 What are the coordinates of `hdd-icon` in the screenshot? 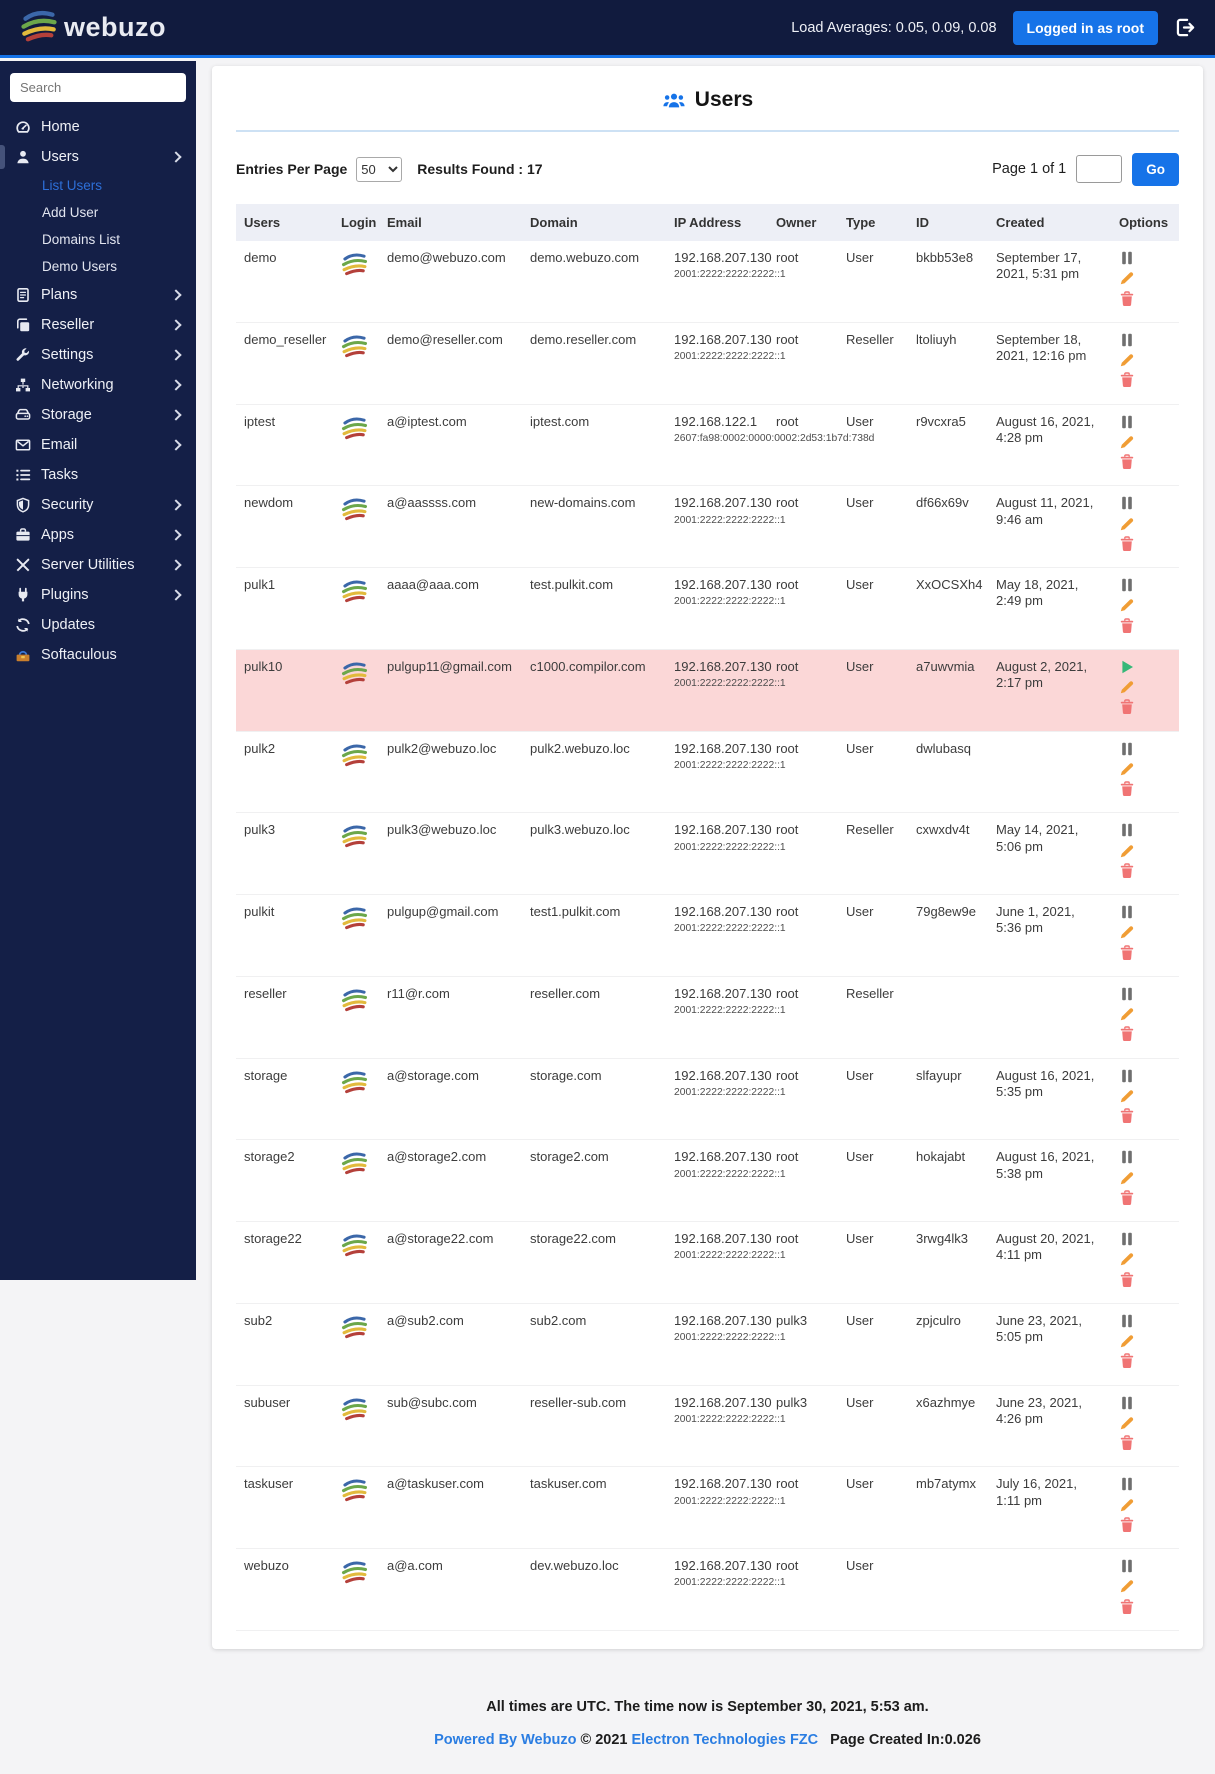 It's located at (23, 415).